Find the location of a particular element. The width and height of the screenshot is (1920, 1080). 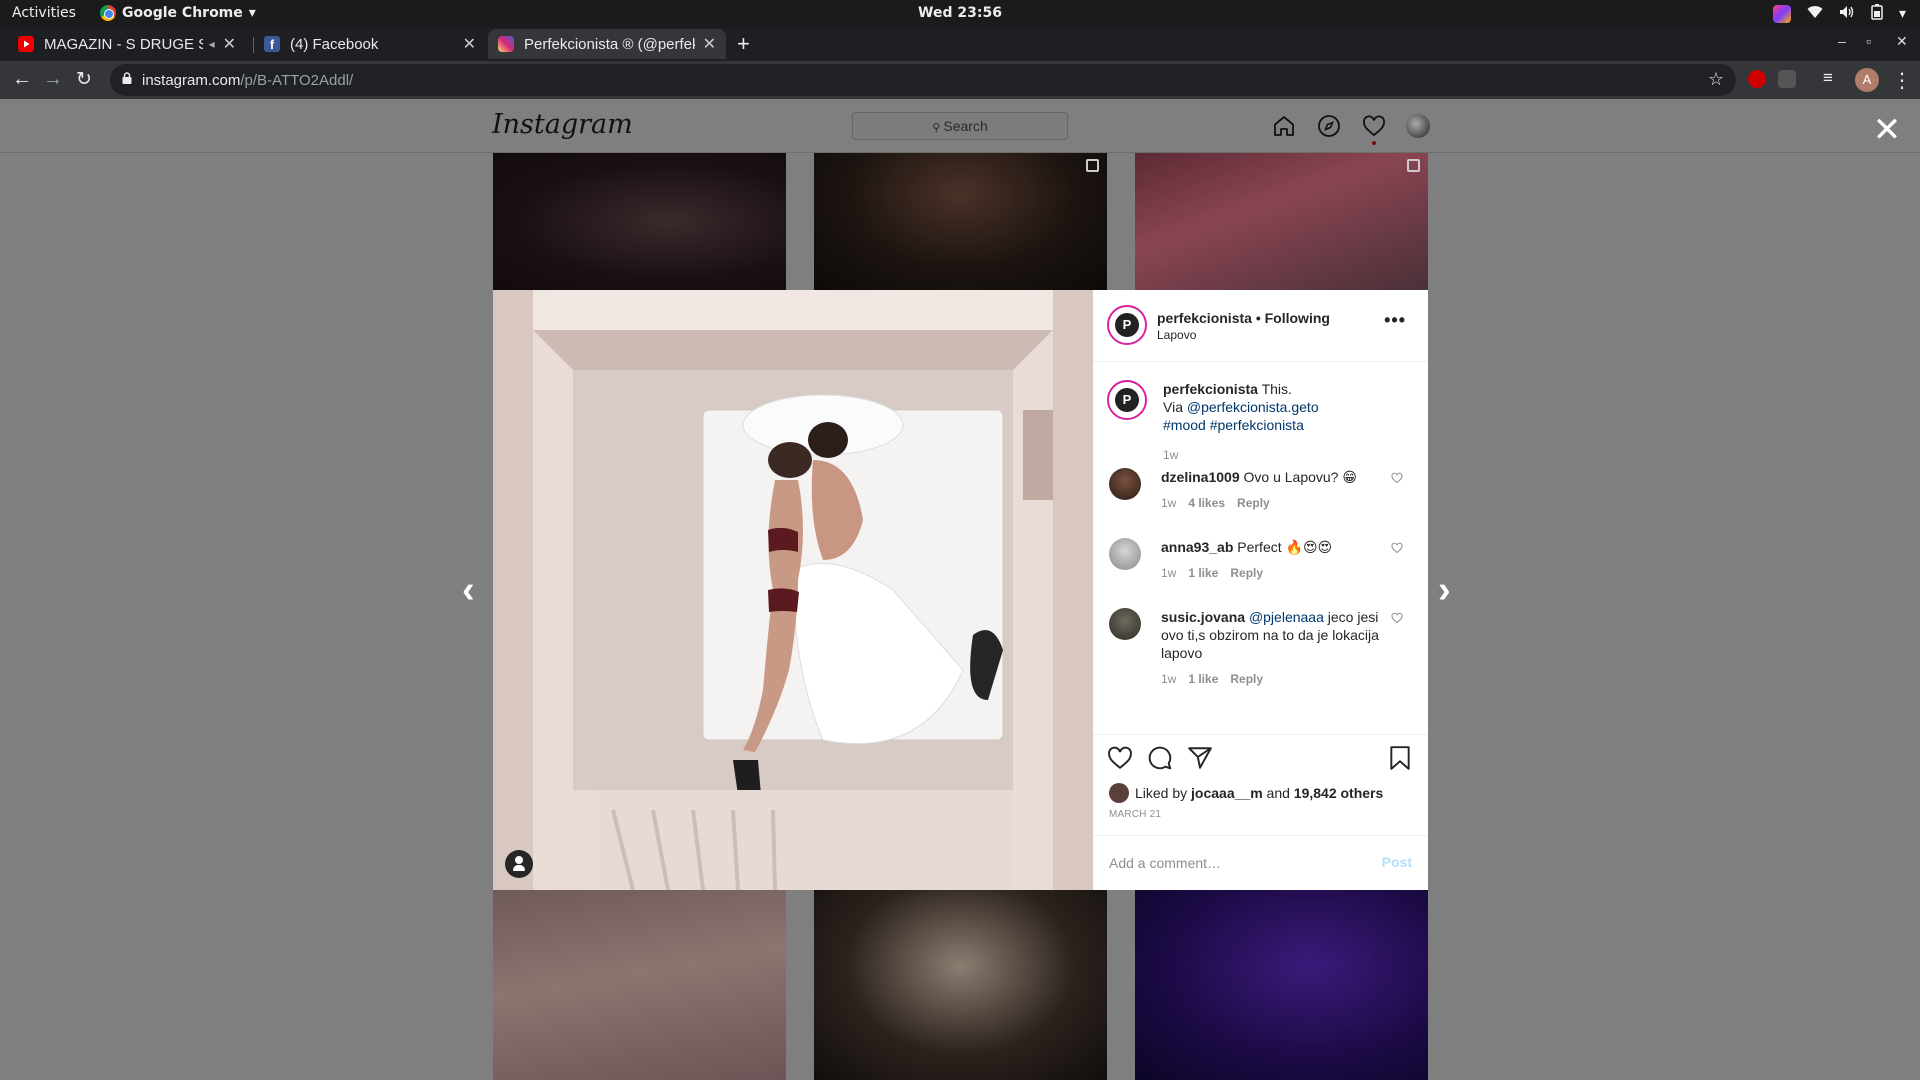

explore-icon is located at coordinates (1329, 126).